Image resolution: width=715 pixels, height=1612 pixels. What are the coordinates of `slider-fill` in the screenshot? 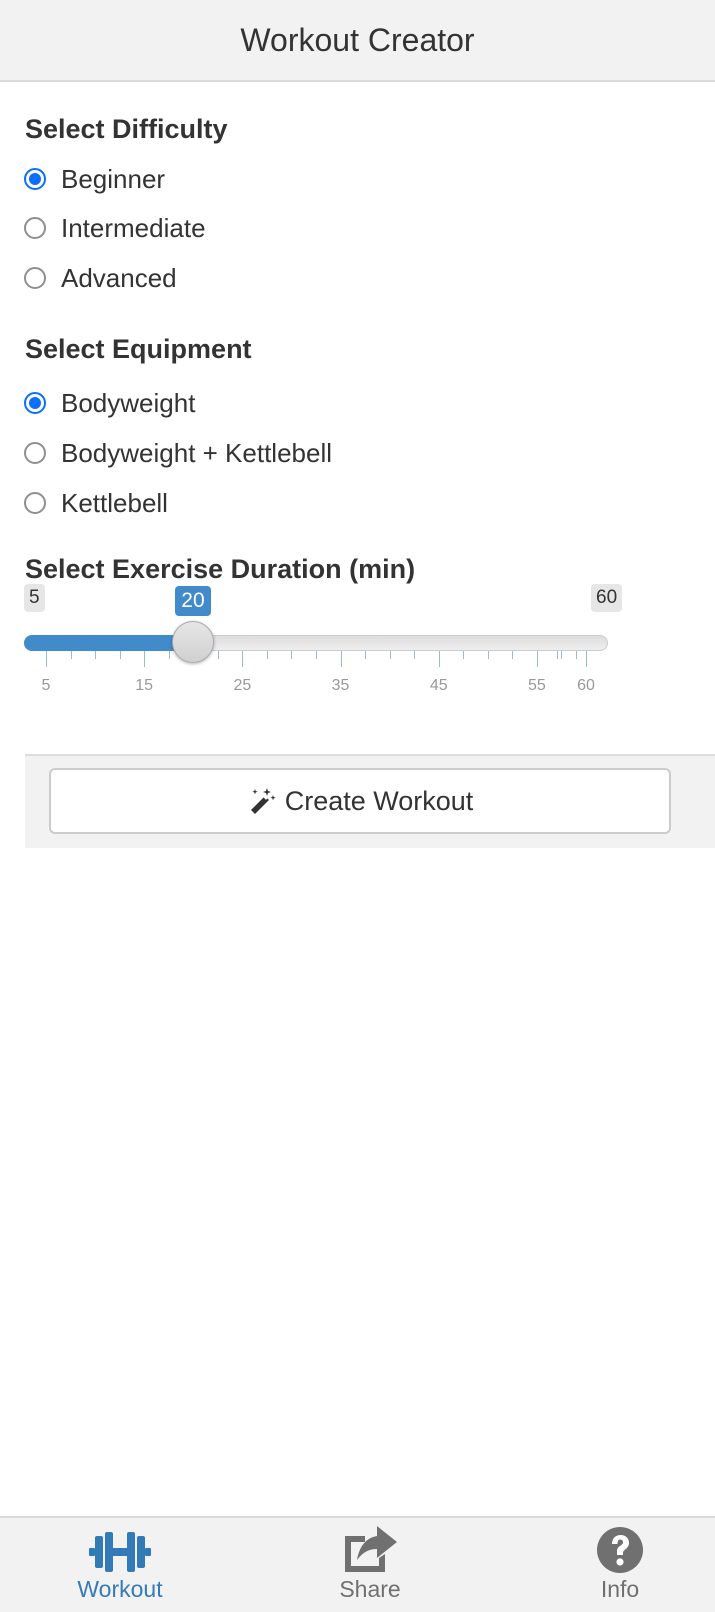 It's located at (109, 643).